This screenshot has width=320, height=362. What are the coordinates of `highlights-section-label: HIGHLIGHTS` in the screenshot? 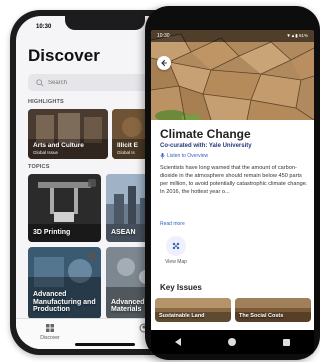 It's located at (46, 102).